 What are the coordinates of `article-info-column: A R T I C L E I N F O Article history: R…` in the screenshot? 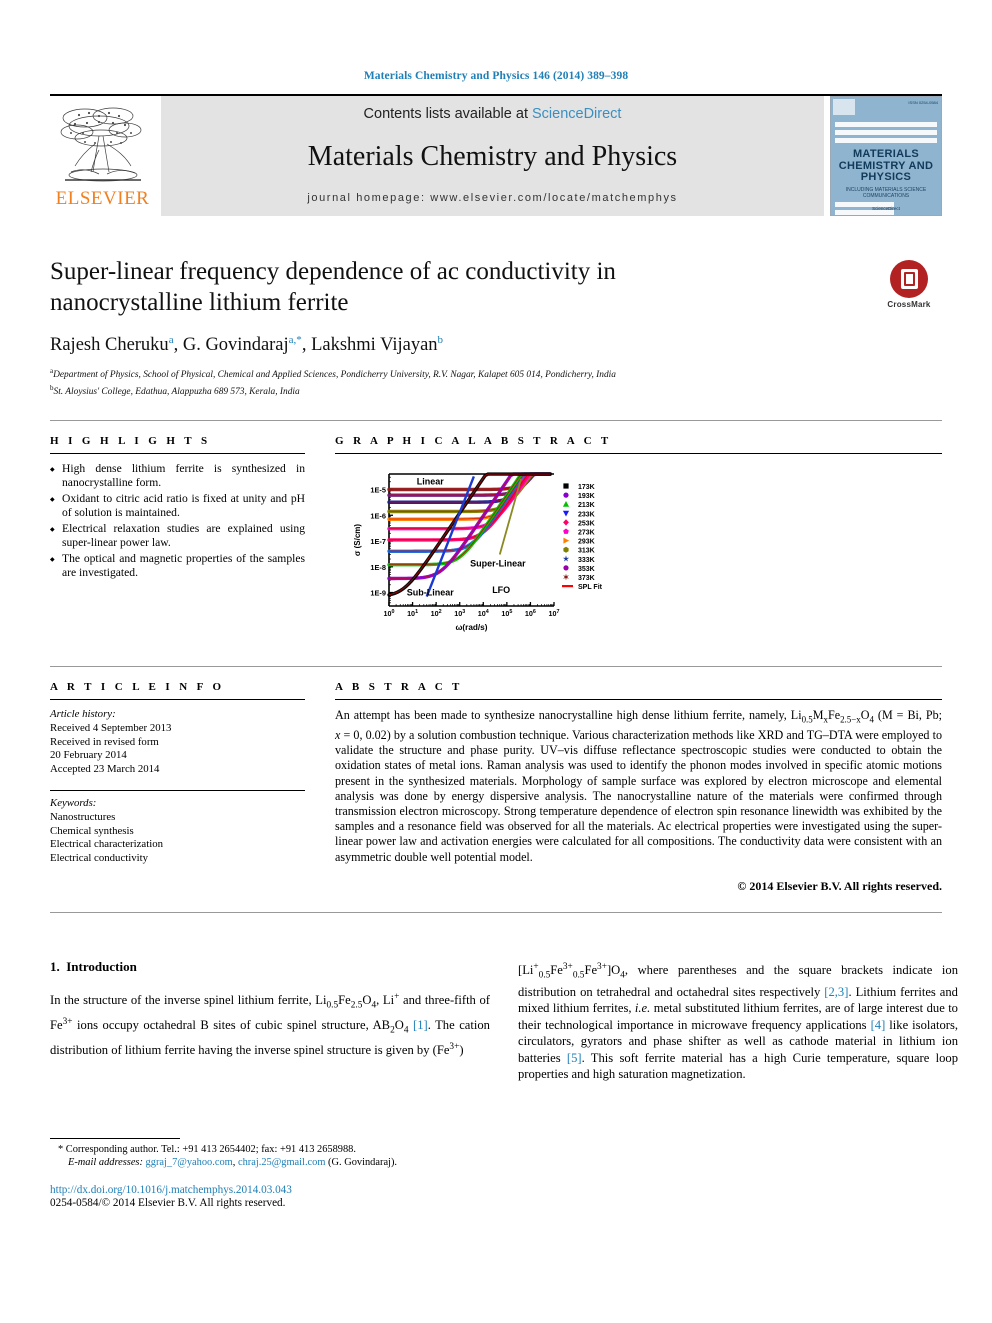 It's located at (177, 780).